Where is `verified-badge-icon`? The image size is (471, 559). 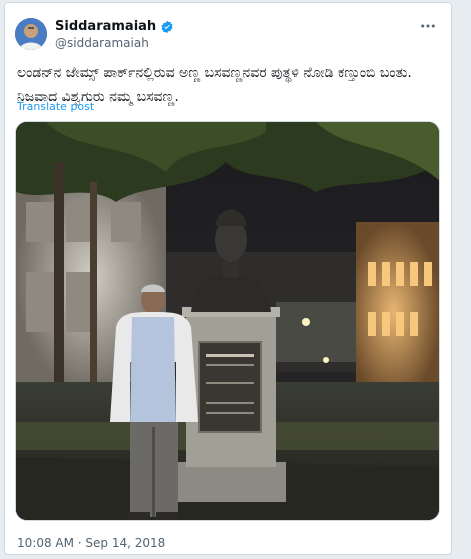
verified-badge-icon is located at coordinates (167, 26).